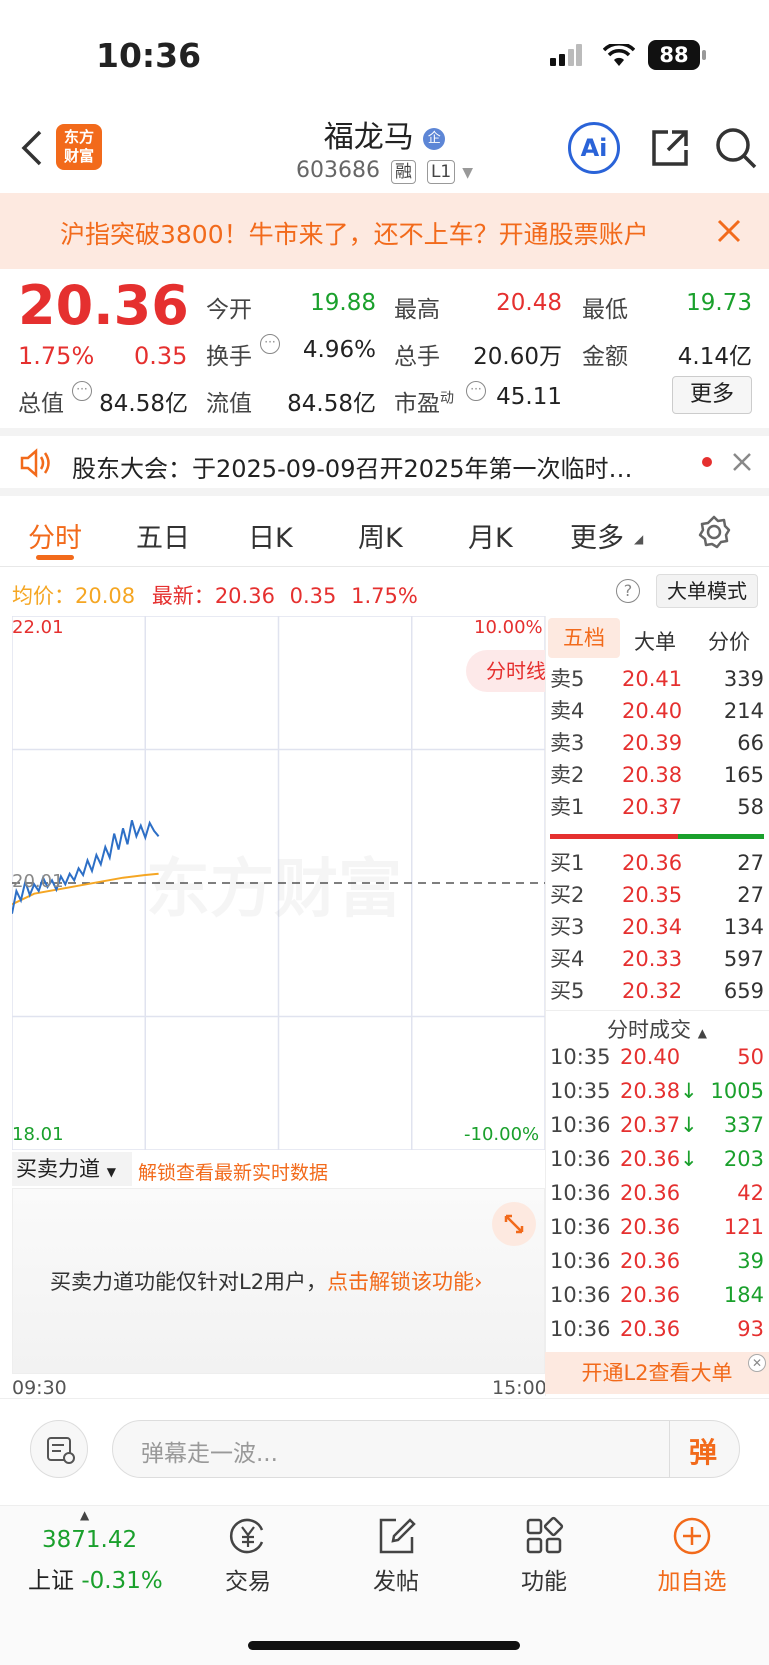  I want to click on pe-label: 市盈动, so click(424, 401).